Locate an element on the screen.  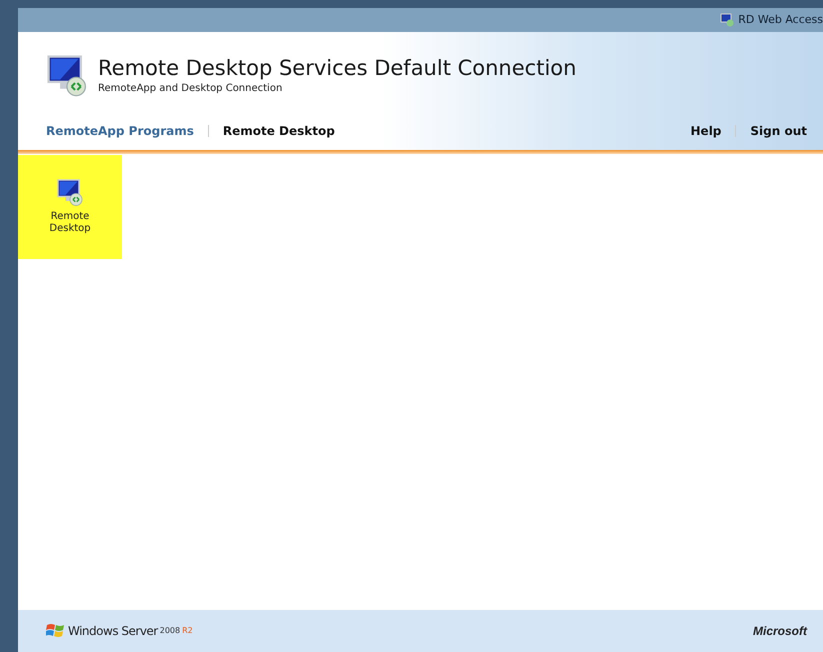
product-name: Windows Server is located at coordinates (113, 631).